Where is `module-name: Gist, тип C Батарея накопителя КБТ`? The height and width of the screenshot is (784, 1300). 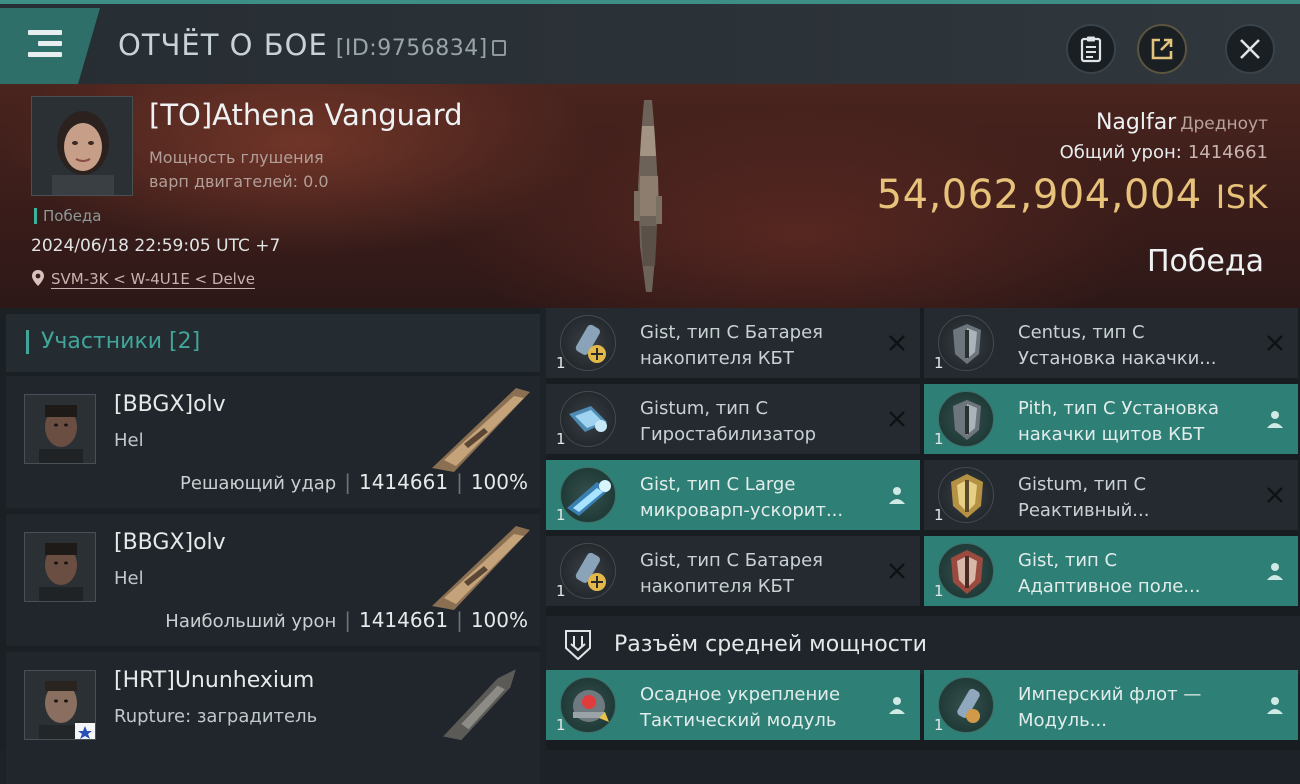 module-name: Gist, тип C Батарея накопителя КБТ is located at coordinates (731, 346).